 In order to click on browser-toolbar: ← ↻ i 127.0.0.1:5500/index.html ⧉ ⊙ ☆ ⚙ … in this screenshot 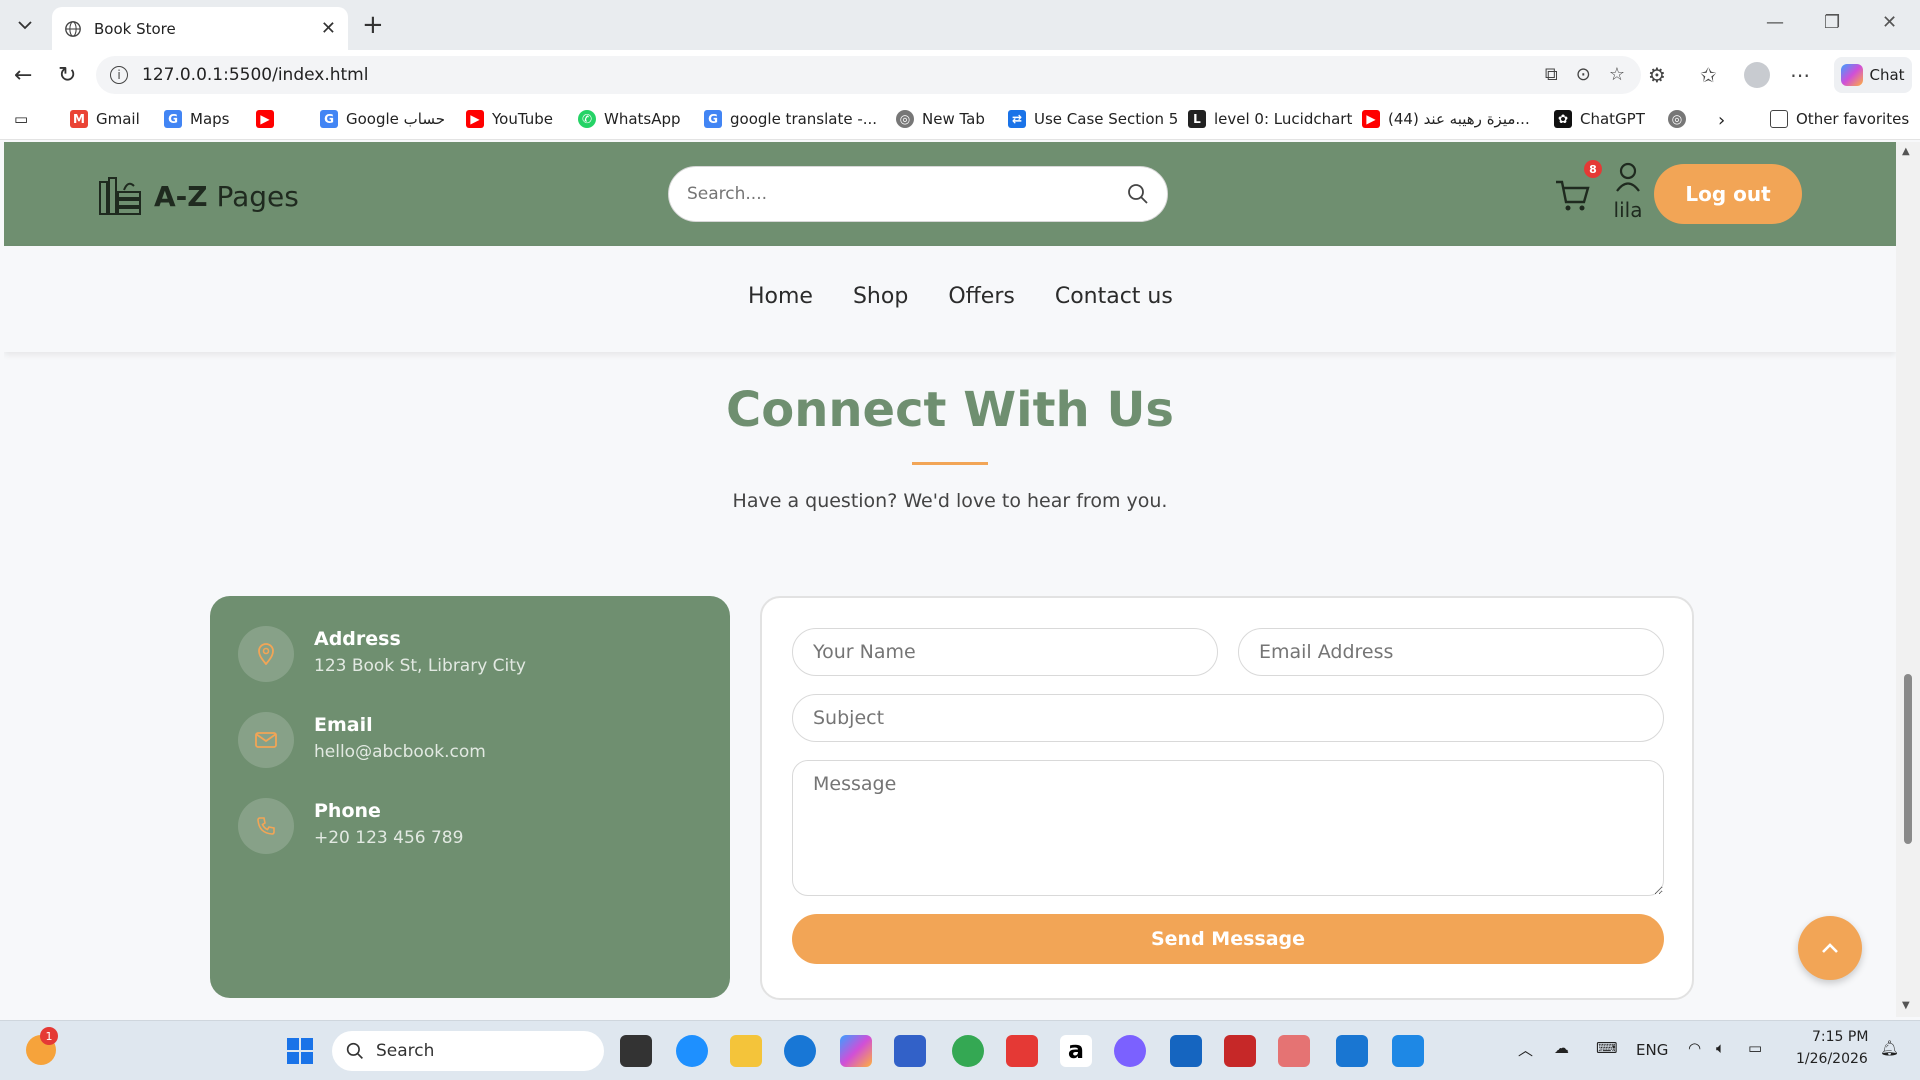, I will do `click(960, 75)`.